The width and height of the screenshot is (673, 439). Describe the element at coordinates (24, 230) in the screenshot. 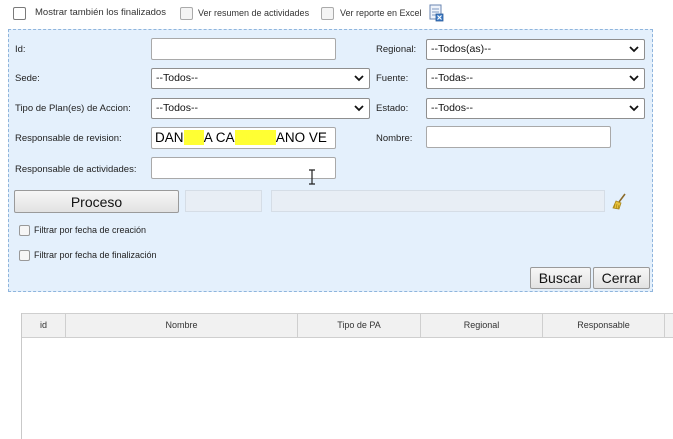

I see `filter-creation-checkbox` at that location.